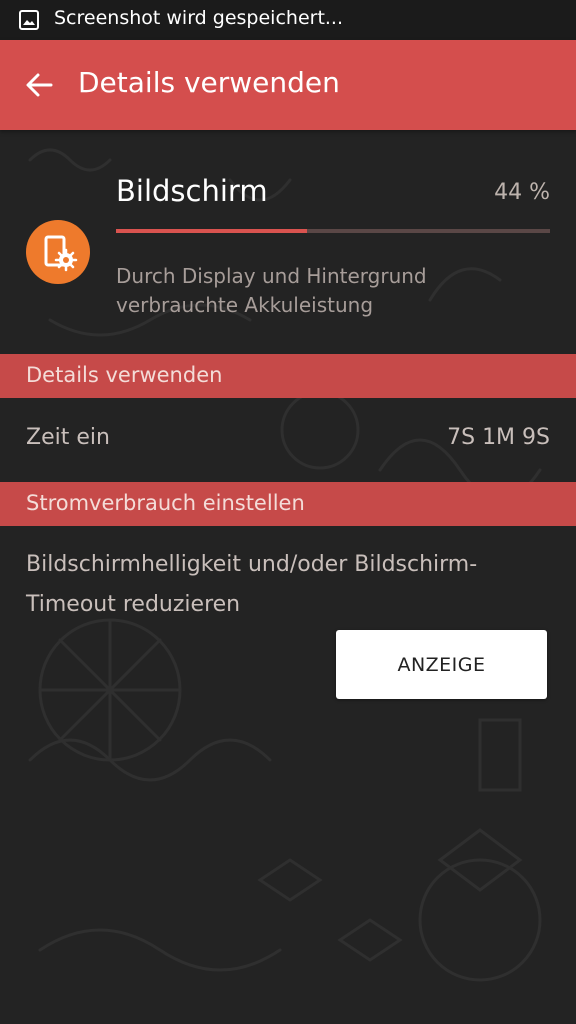 The height and width of the screenshot is (1024, 576). What do you see at coordinates (288, 376) in the screenshot?
I see `section-header-details: Details verwenden` at bounding box center [288, 376].